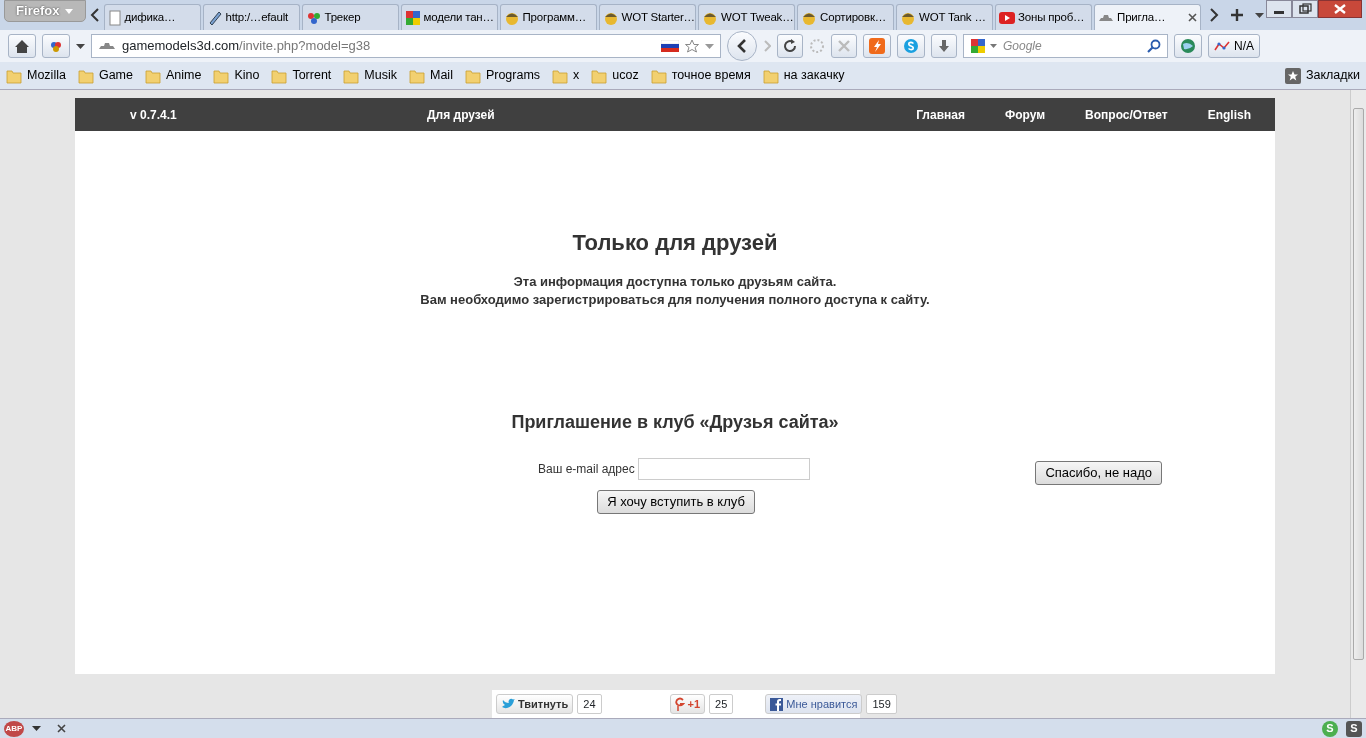 This screenshot has height=738, width=1366. I want to click on skype-button, so click(911, 46).